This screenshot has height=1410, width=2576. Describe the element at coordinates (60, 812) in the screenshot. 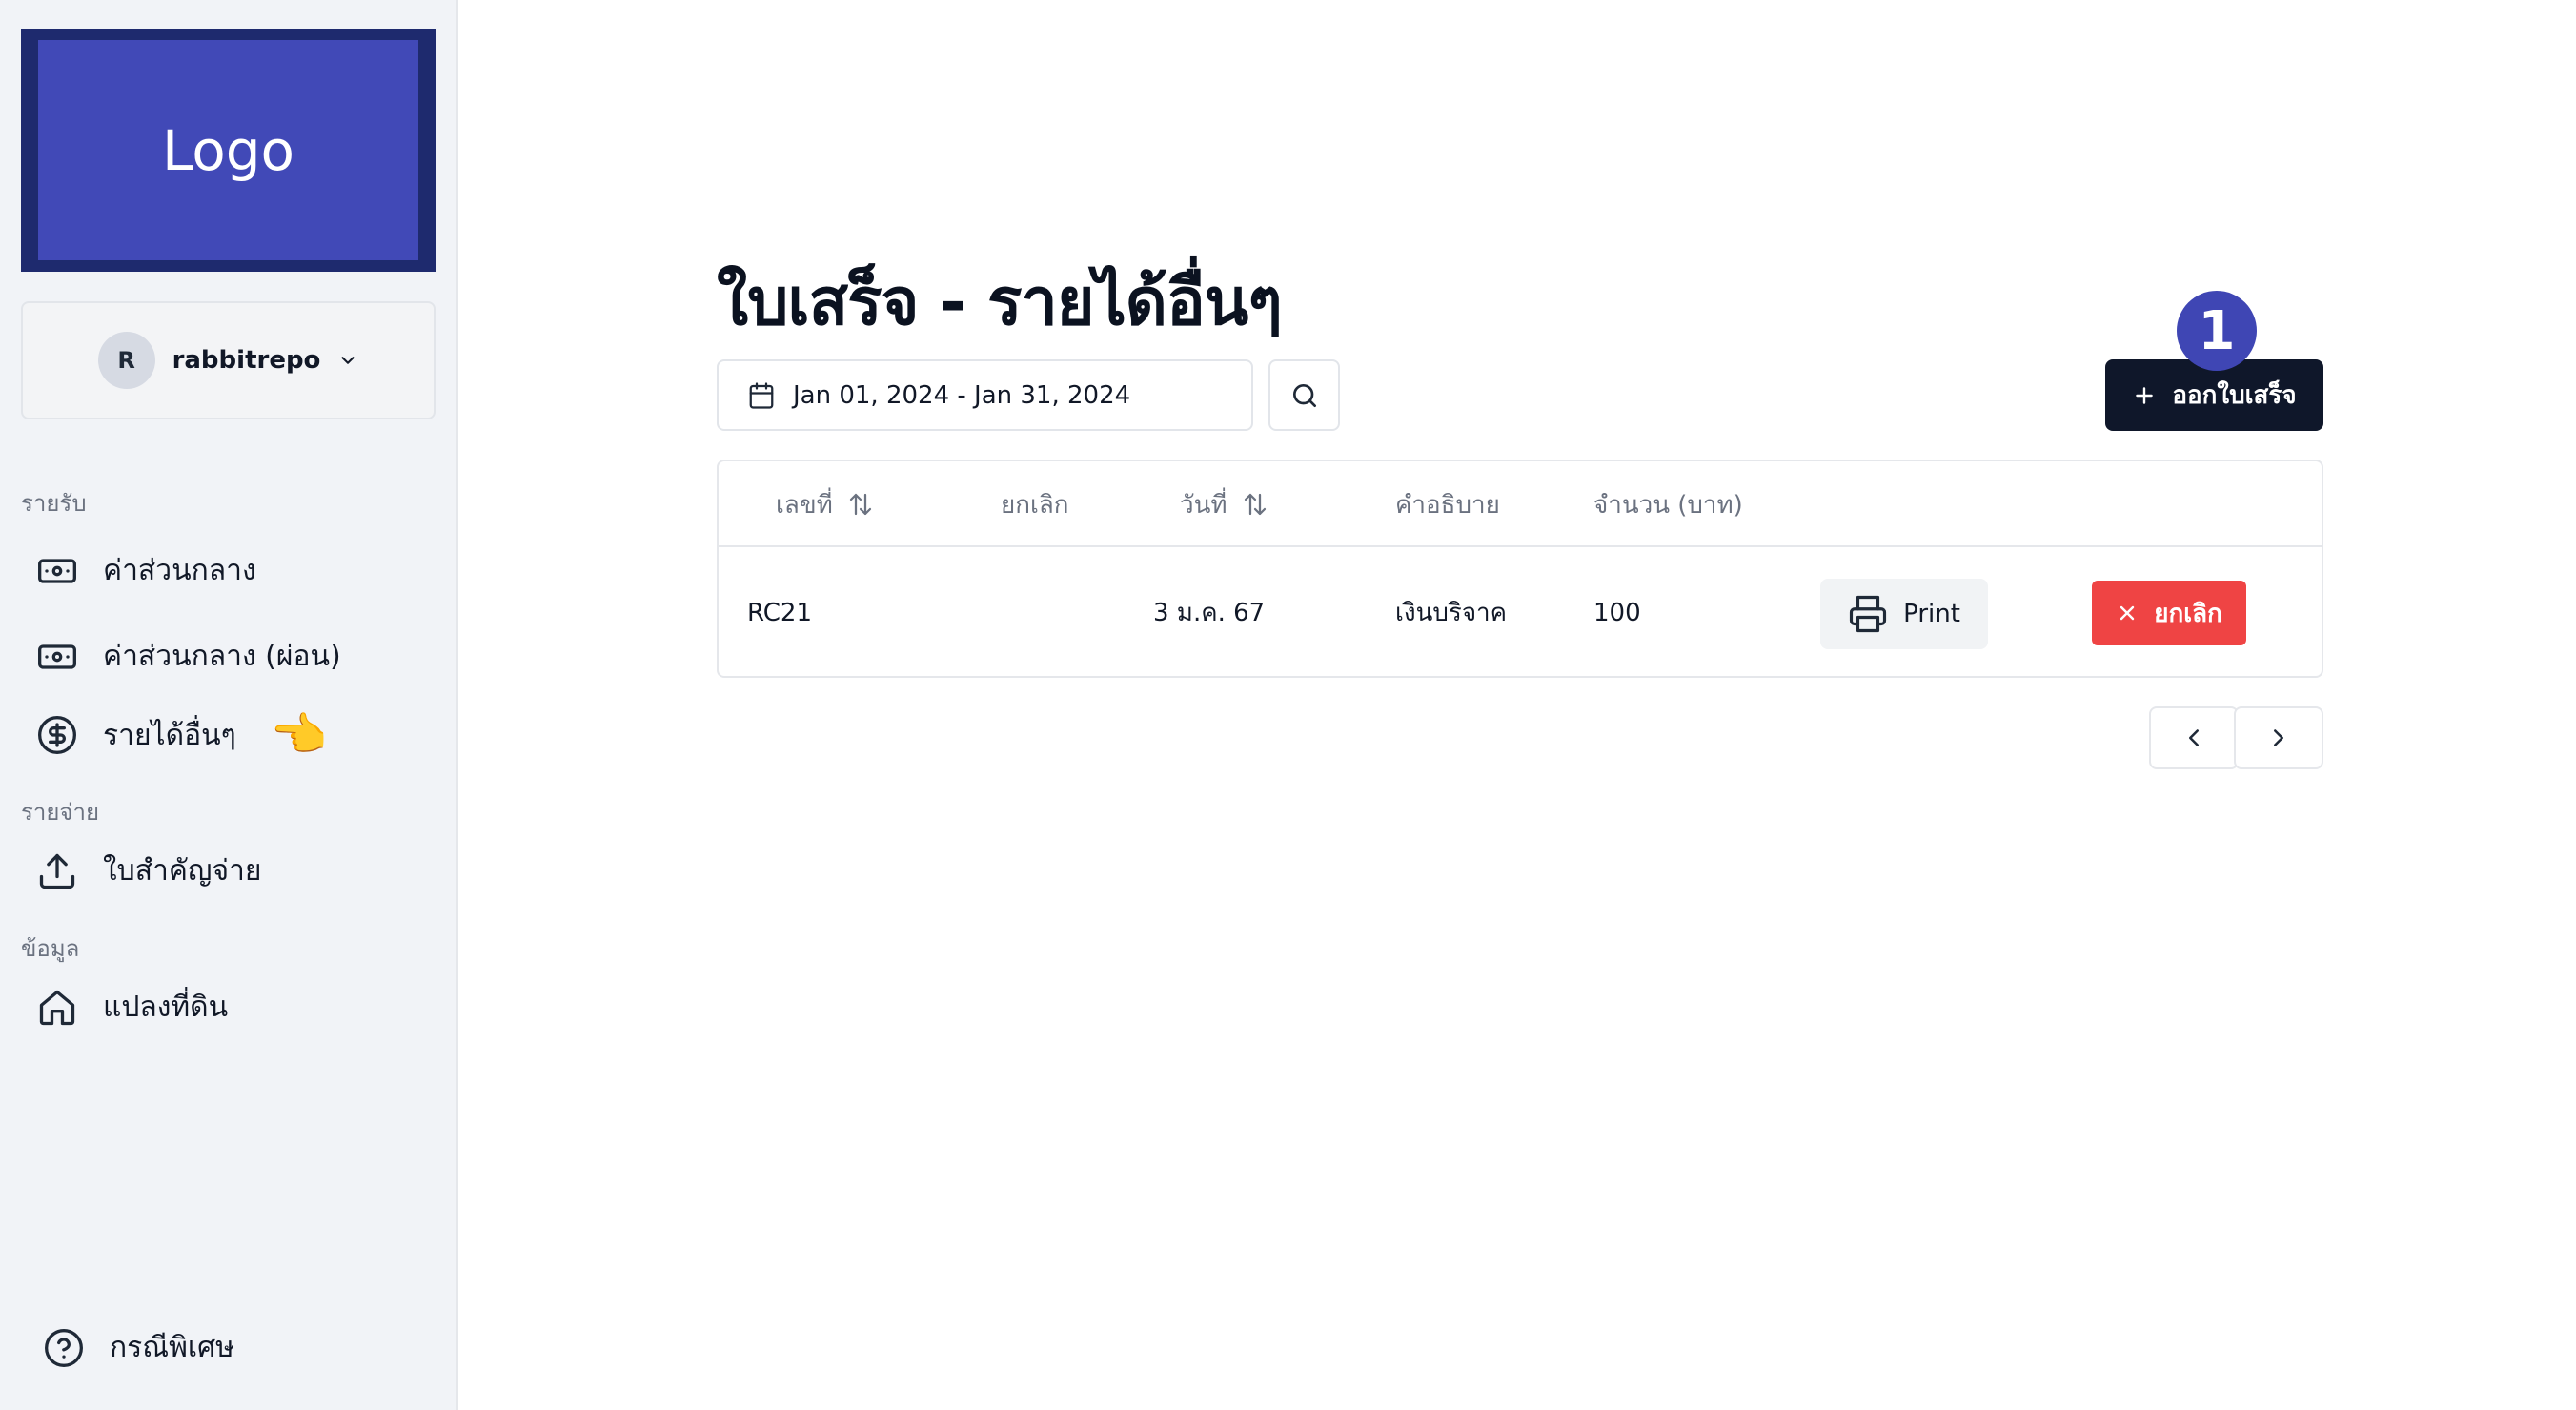

I see `section-label-expense: รายจ่าย` at that location.